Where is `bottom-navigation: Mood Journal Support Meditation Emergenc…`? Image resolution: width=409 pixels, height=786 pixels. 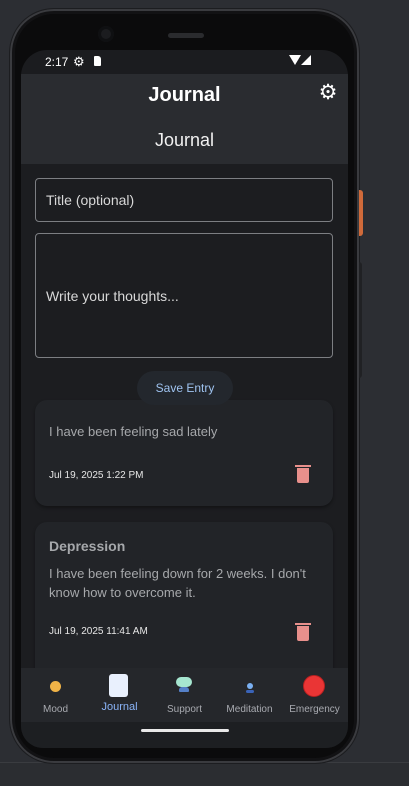
bottom-navigation: Mood Journal Support Meditation Emergenc… is located at coordinates (184, 695).